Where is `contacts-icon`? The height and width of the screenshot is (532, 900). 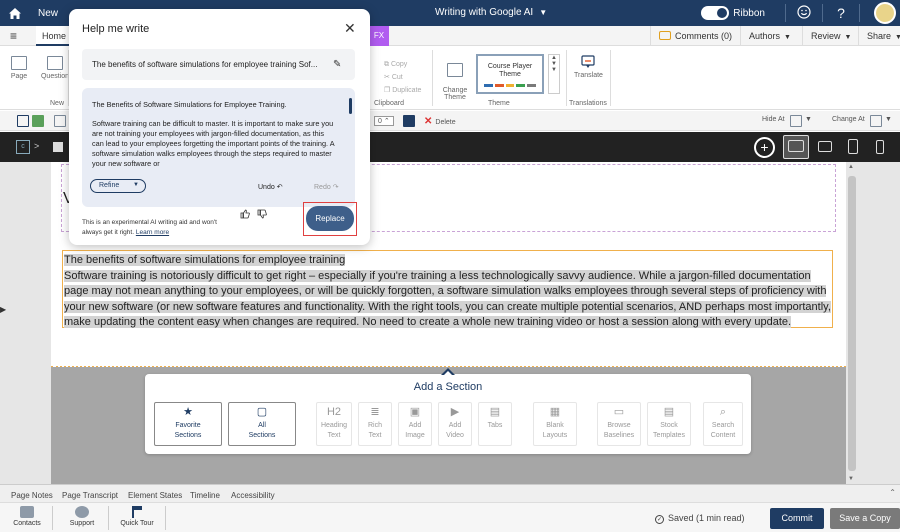 contacts-icon is located at coordinates (27, 512).